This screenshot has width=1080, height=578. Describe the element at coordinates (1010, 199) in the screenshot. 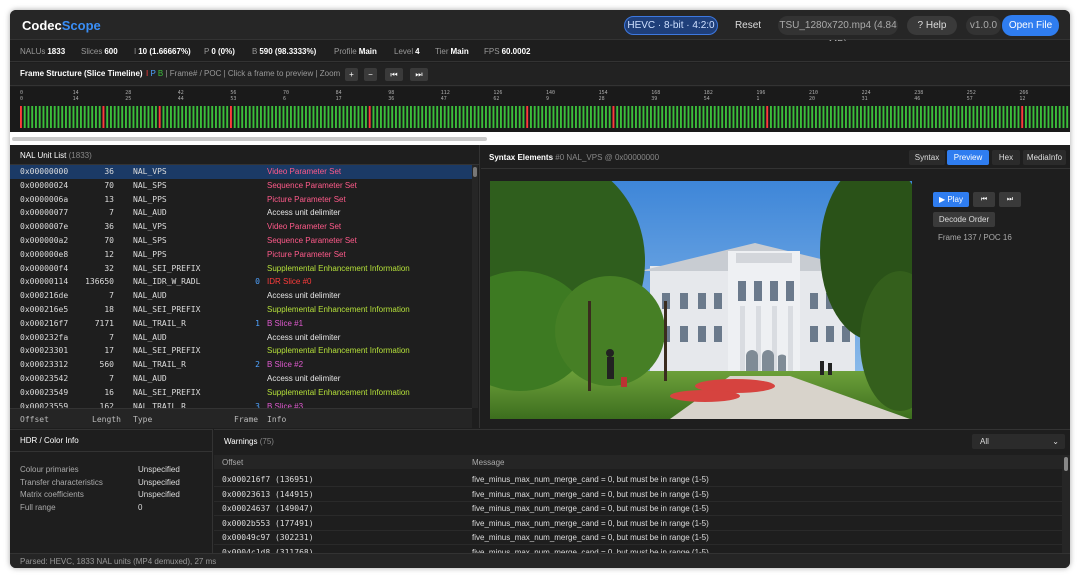

I see `next-frame-button: ⏭` at that location.